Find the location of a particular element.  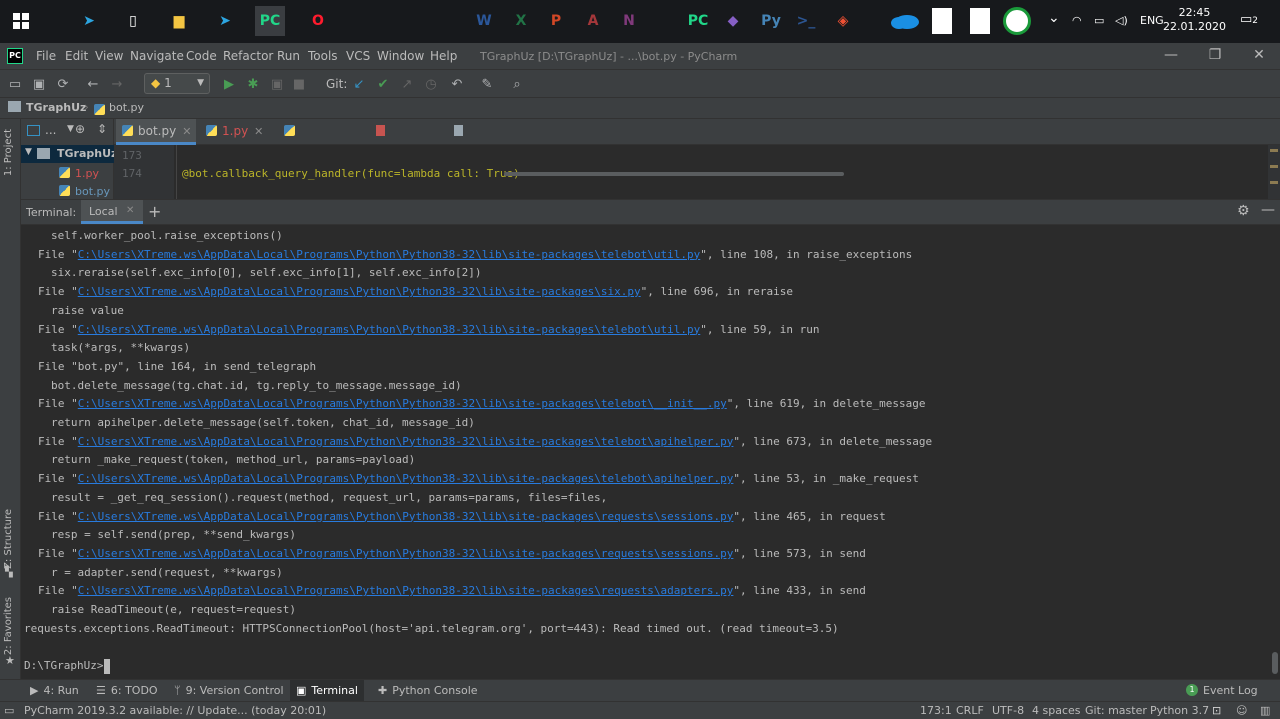

project-tool-tab: 1: Project is located at coordinates (8, 152).